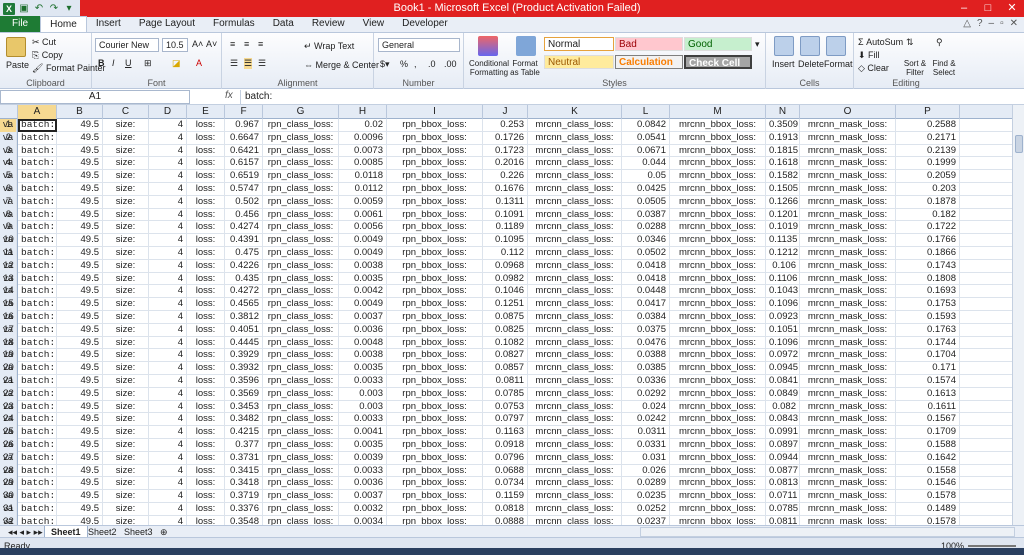 Image resolution: width=1024 pixels, height=555 pixels. What do you see at coordinates (244, 420) in the screenshot?
I see `cell: 0.3482` at bounding box center [244, 420].